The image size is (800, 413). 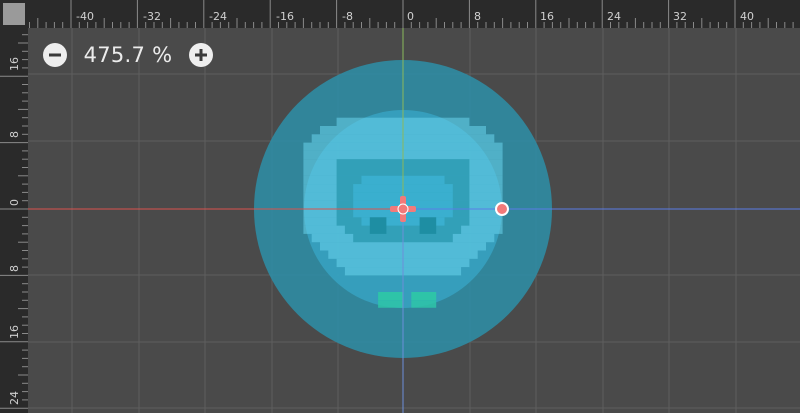 I want to click on circle-handle-icon, so click(x=502, y=209).